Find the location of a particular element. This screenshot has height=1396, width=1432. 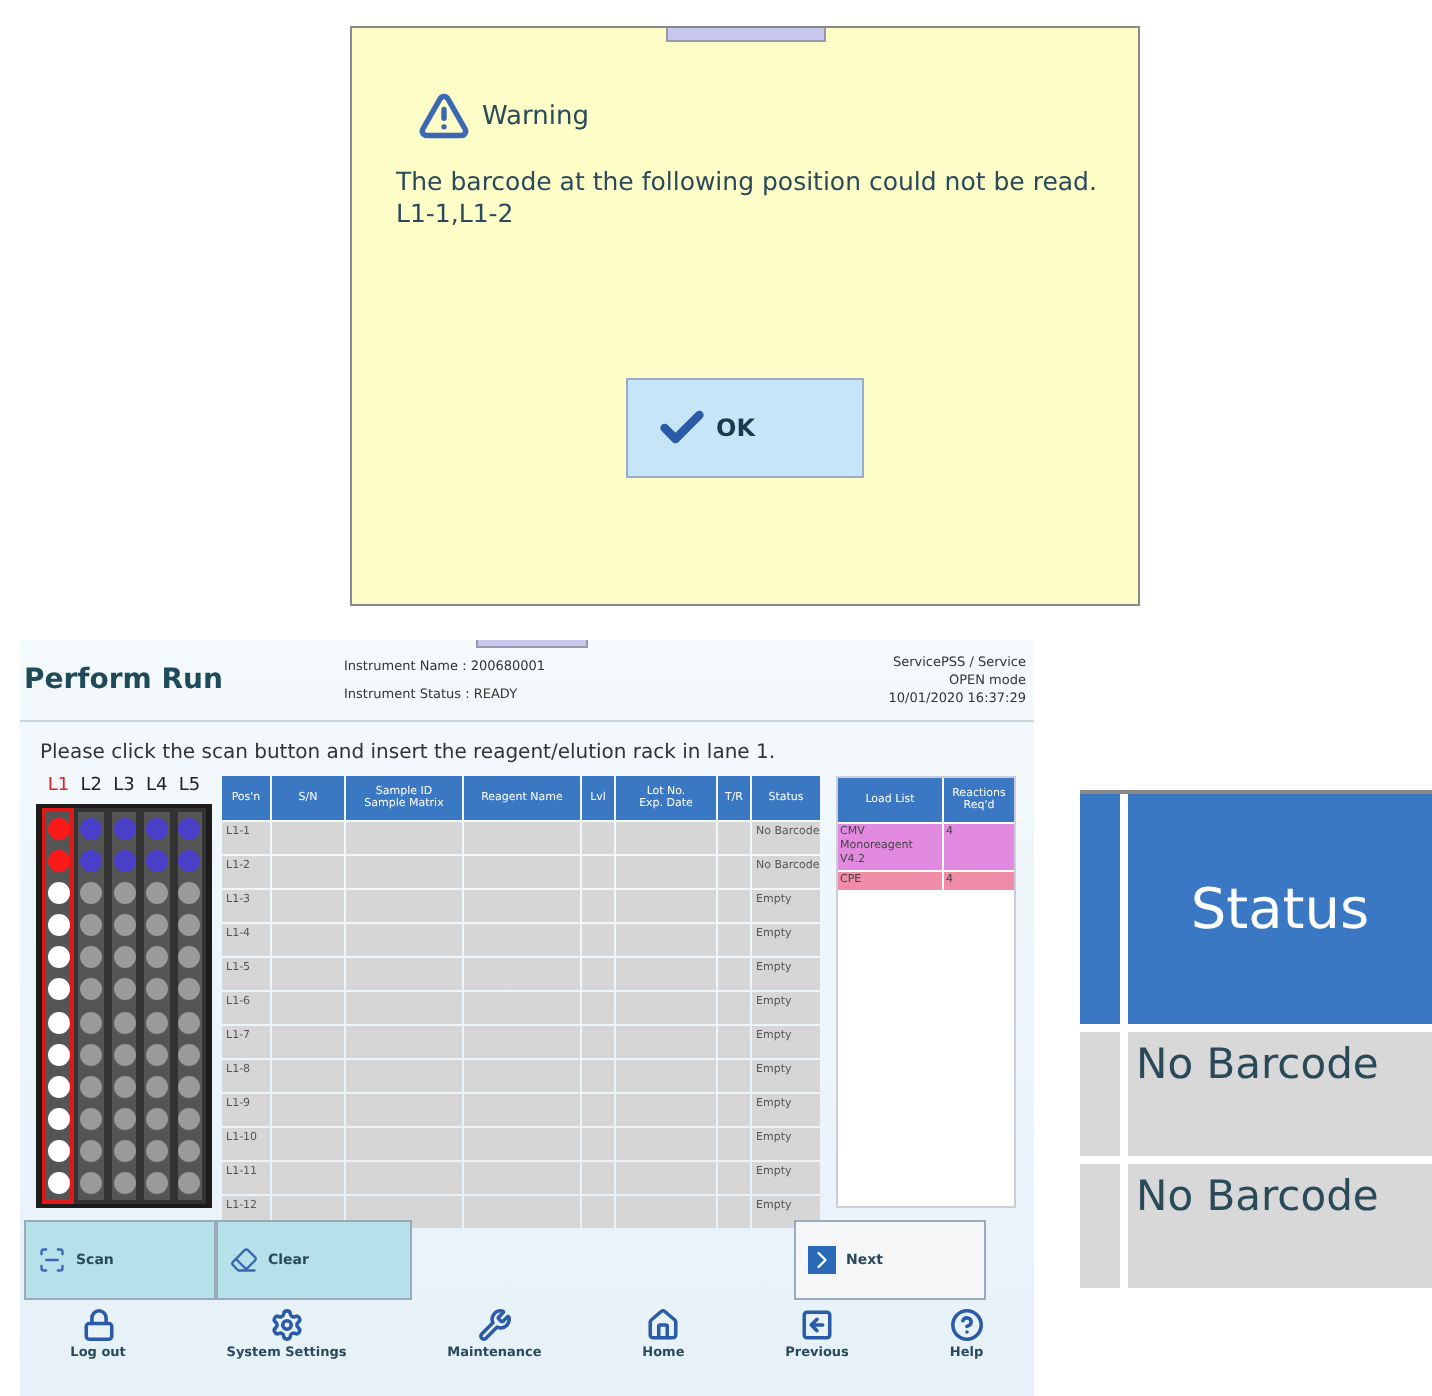

lane-label: L4 is located at coordinates (156, 788).